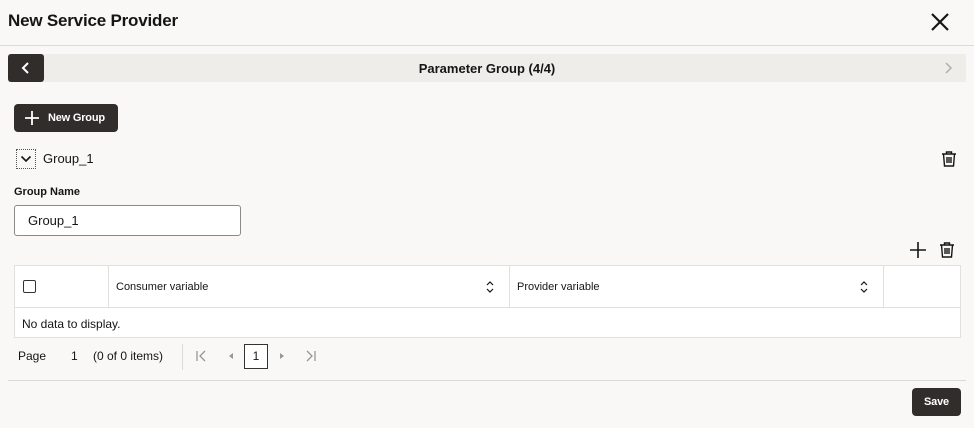 The image size is (974, 428). Describe the element at coordinates (29, 286) in the screenshot. I see `select-all-checkbox` at that location.